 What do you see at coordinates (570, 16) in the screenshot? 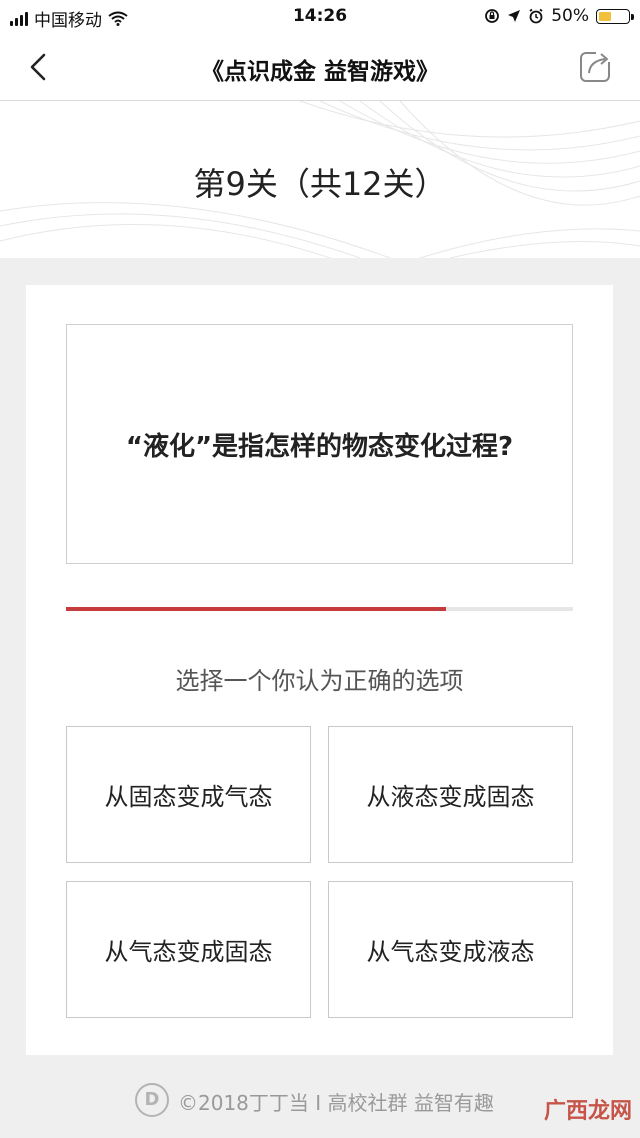
I see `battery-percent: 50%` at bounding box center [570, 16].